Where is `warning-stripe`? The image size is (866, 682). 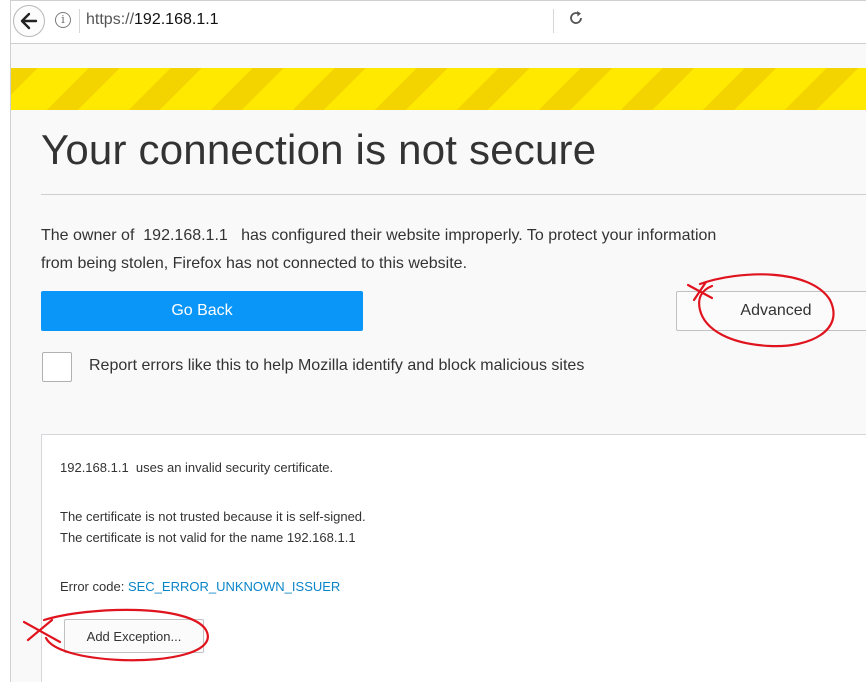
warning-stripe is located at coordinates (438, 89).